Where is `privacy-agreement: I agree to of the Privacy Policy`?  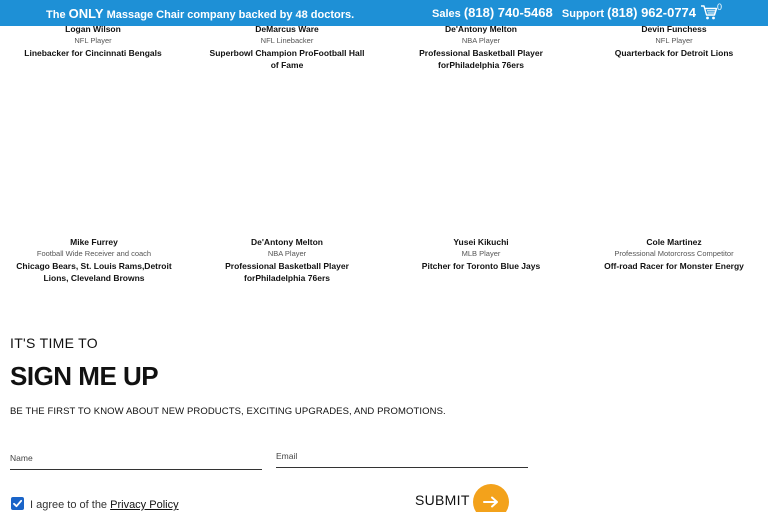 privacy-agreement: I agree to of the Privacy Policy is located at coordinates (95, 504).